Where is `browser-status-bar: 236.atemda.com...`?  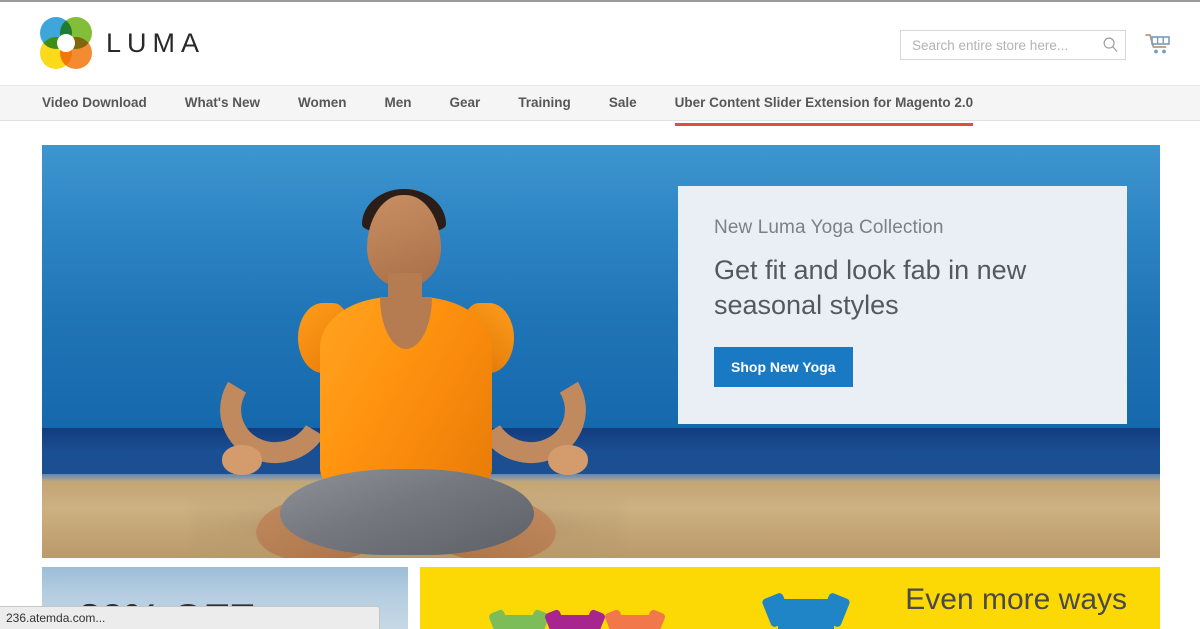
browser-status-bar: 236.atemda.com... is located at coordinates (190, 617).